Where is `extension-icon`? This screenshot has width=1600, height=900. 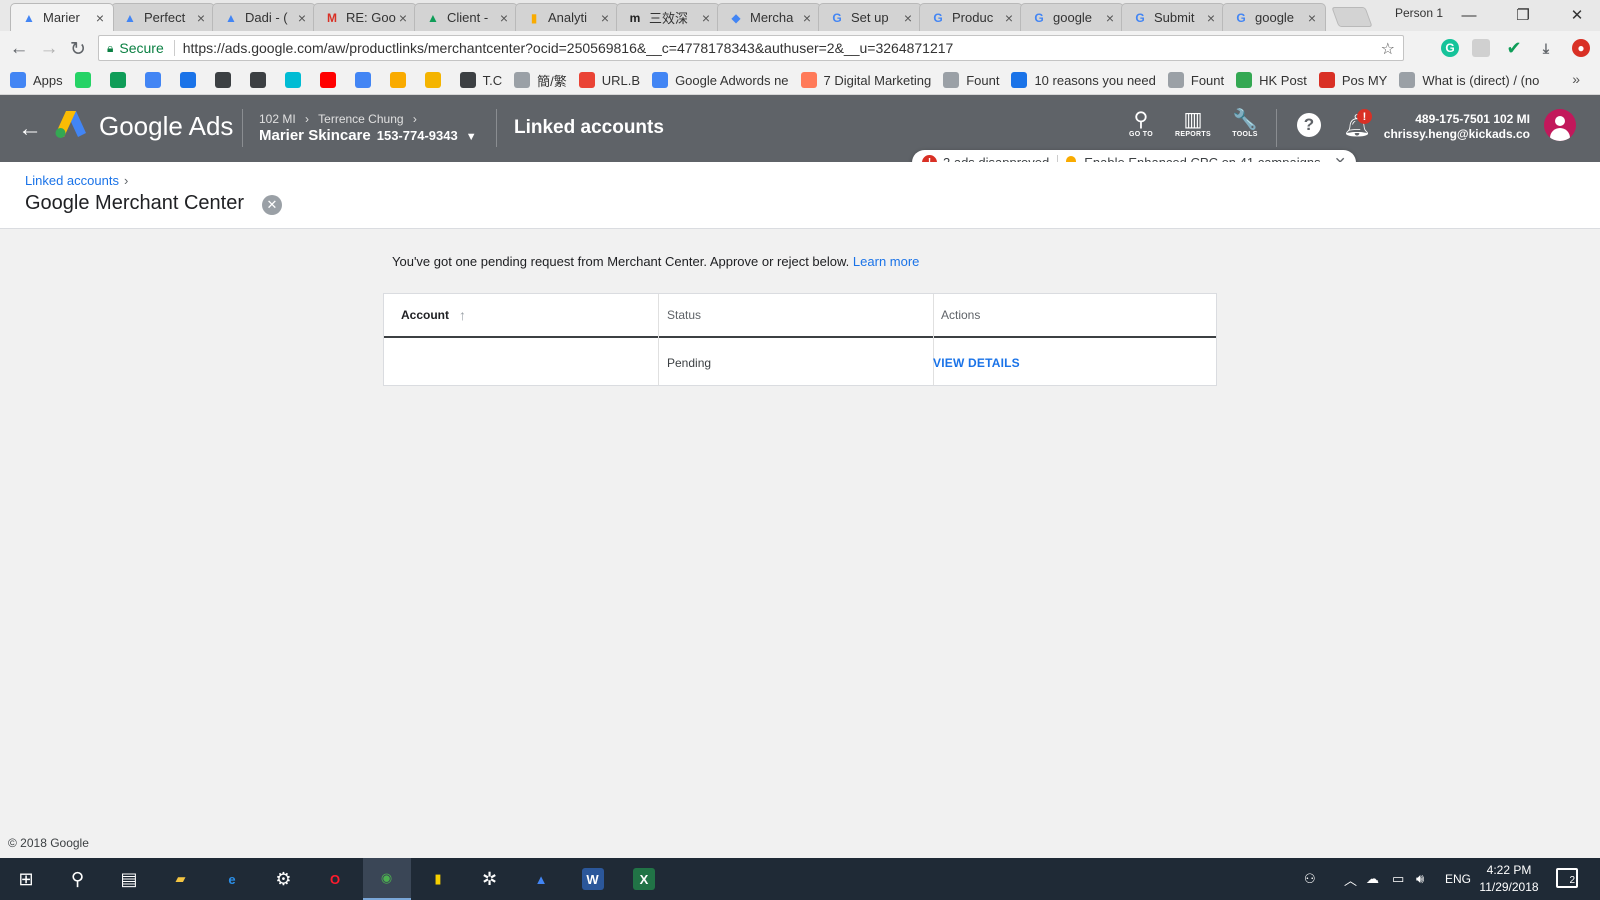 extension-icon is located at coordinates (1481, 48).